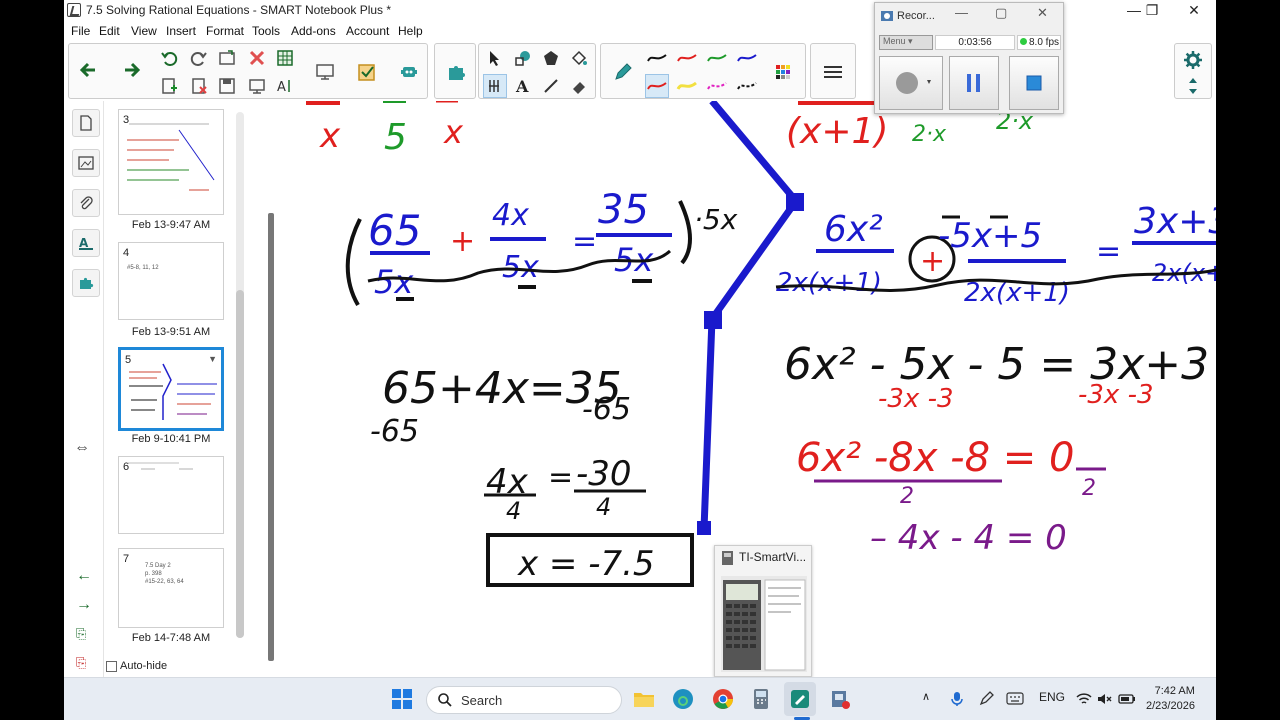 Image resolution: width=1280 pixels, height=720 pixels. I want to click on clock-time: 7:42 AM, so click(1174, 691).